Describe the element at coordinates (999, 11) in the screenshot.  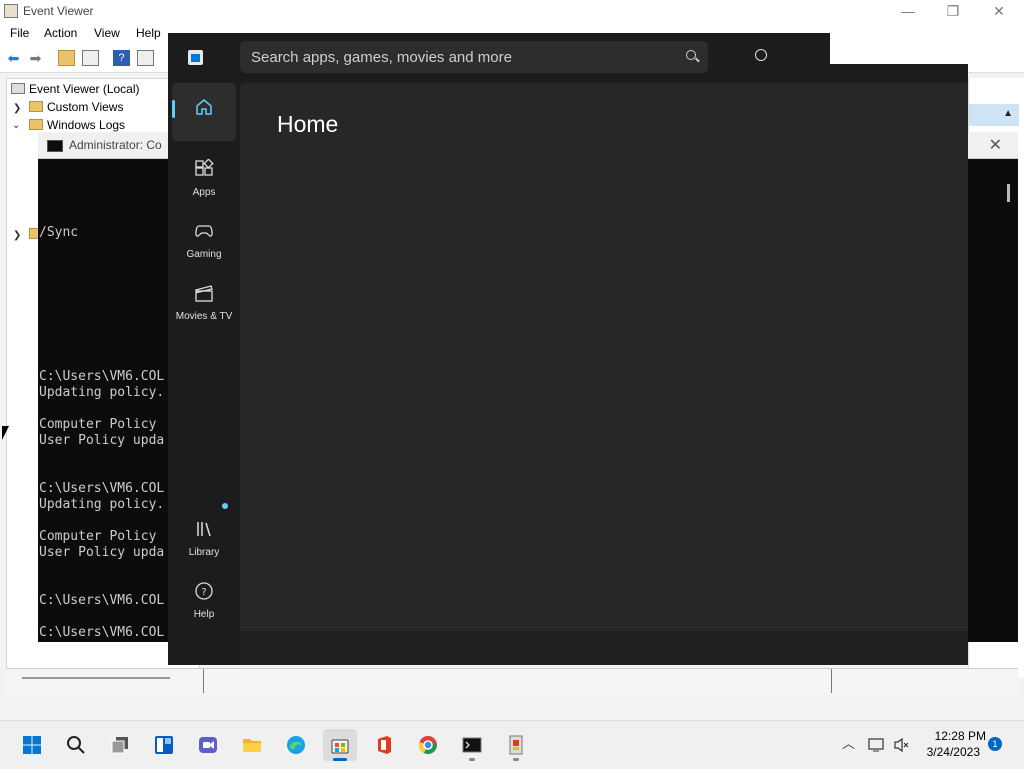
I see `close-button: ✕` at that location.